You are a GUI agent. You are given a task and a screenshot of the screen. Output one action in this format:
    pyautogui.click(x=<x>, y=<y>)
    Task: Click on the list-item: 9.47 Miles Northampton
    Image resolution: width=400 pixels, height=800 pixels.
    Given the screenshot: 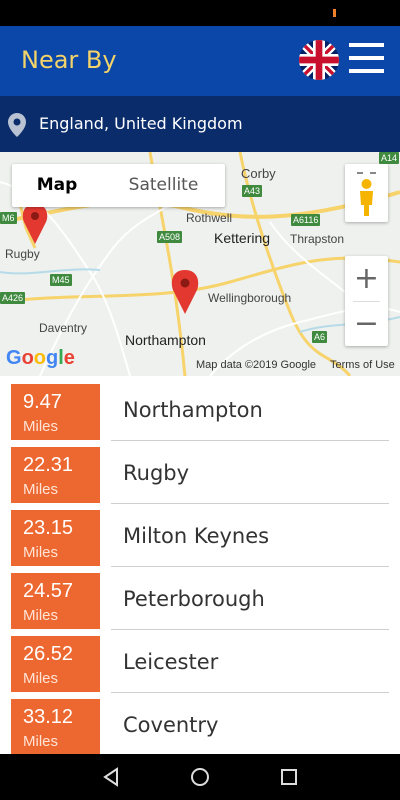 What is the action you would take?
    pyautogui.click(x=200, y=408)
    